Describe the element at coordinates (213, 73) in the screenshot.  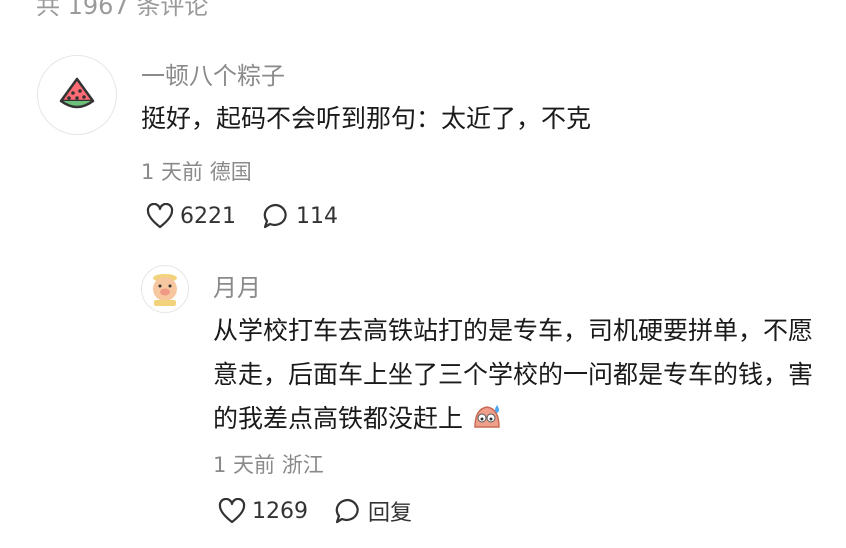
I see `comment-username: 一顿八个粽子` at that location.